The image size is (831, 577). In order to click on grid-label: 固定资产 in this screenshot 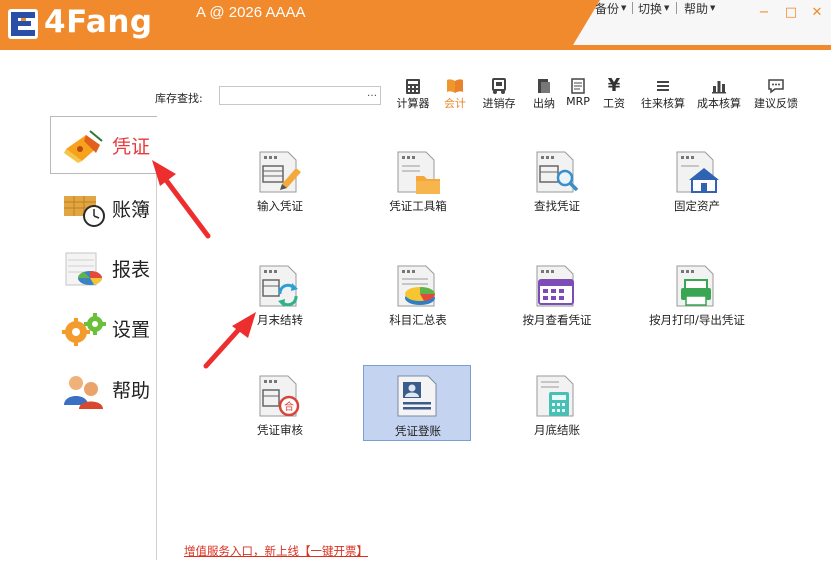, I will do `click(697, 206)`.